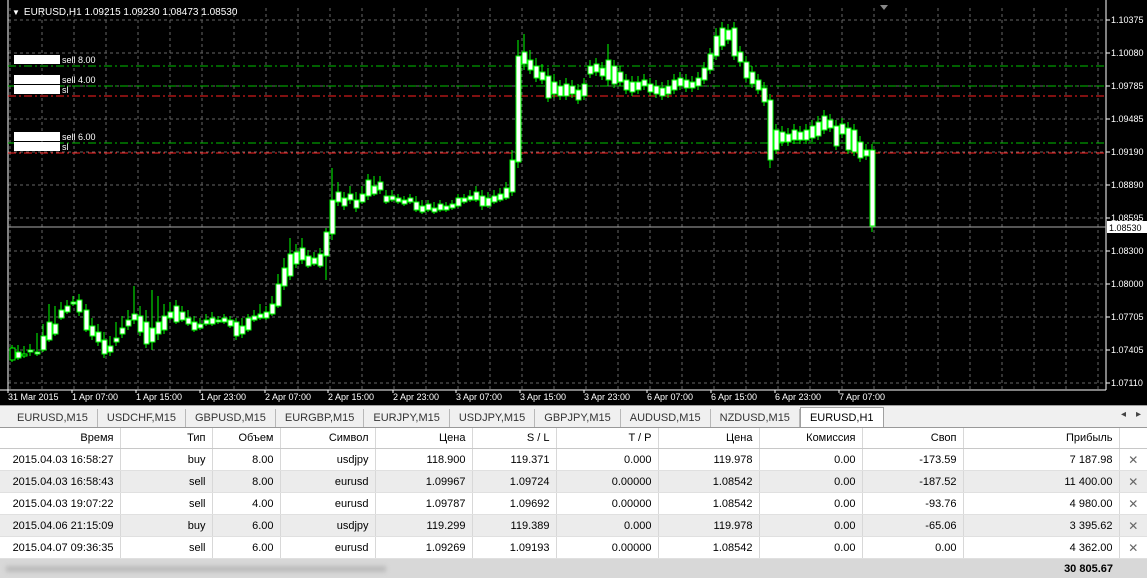  What do you see at coordinates (406, 418) in the screenshot?
I see `chart-tab: EURJPY,M15` at bounding box center [406, 418].